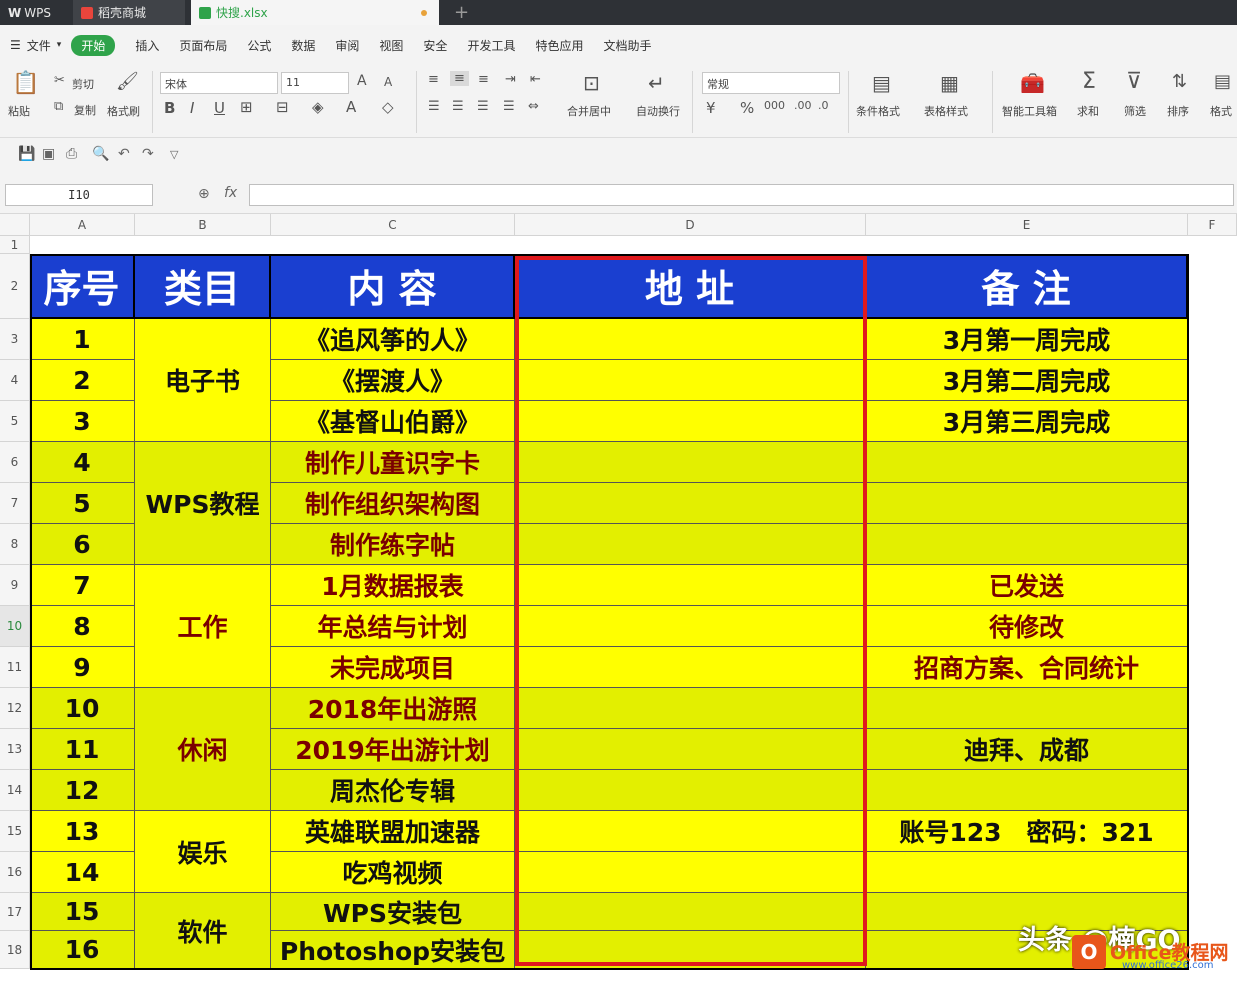 The height and width of the screenshot is (983, 1237). Describe the element at coordinates (203, 286) in the screenshot. I see `header-cell-category: 类目` at that location.